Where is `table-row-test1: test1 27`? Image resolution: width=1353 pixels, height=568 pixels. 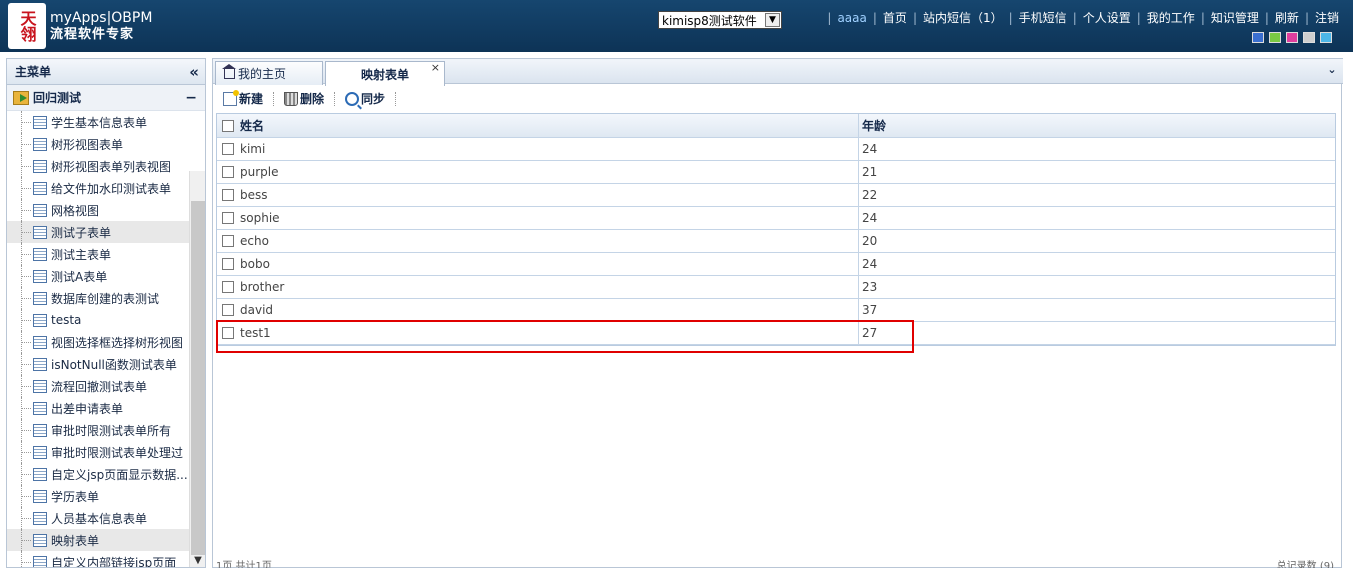
table-row-test1: test1 27 is located at coordinates (776, 333).